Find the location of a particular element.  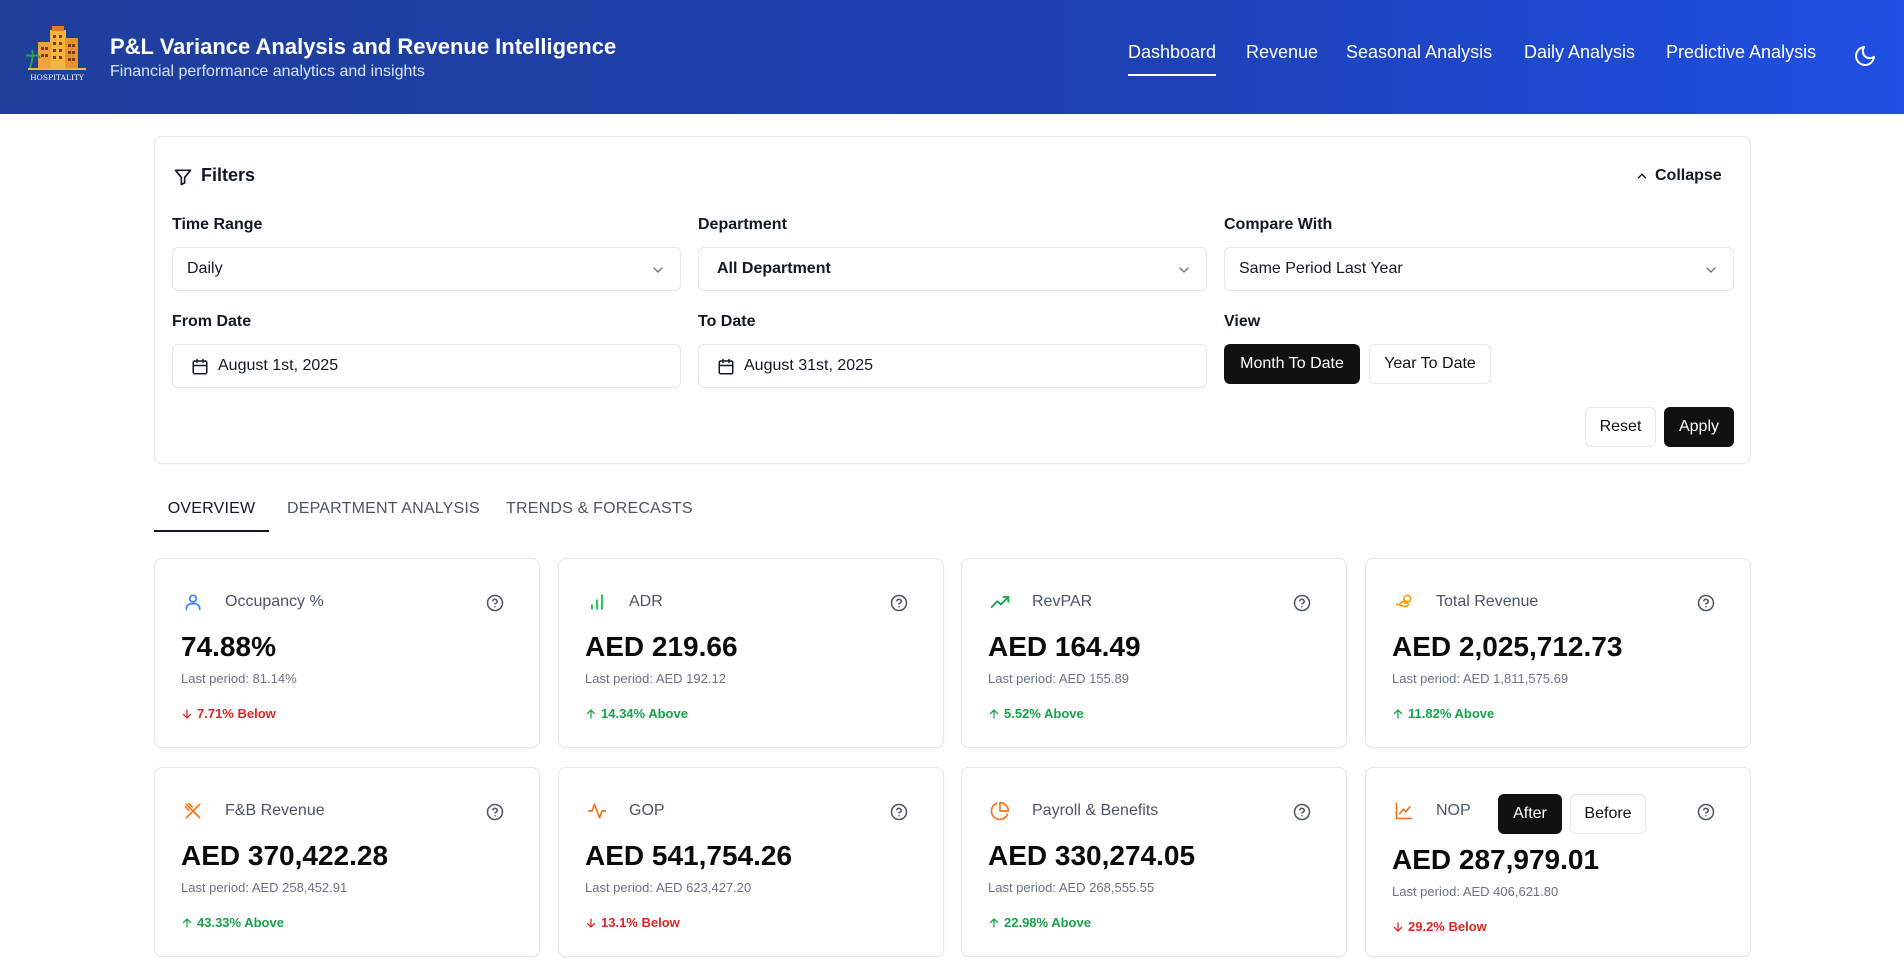

to-date-label: To Date is located at coordinates (727, 321).